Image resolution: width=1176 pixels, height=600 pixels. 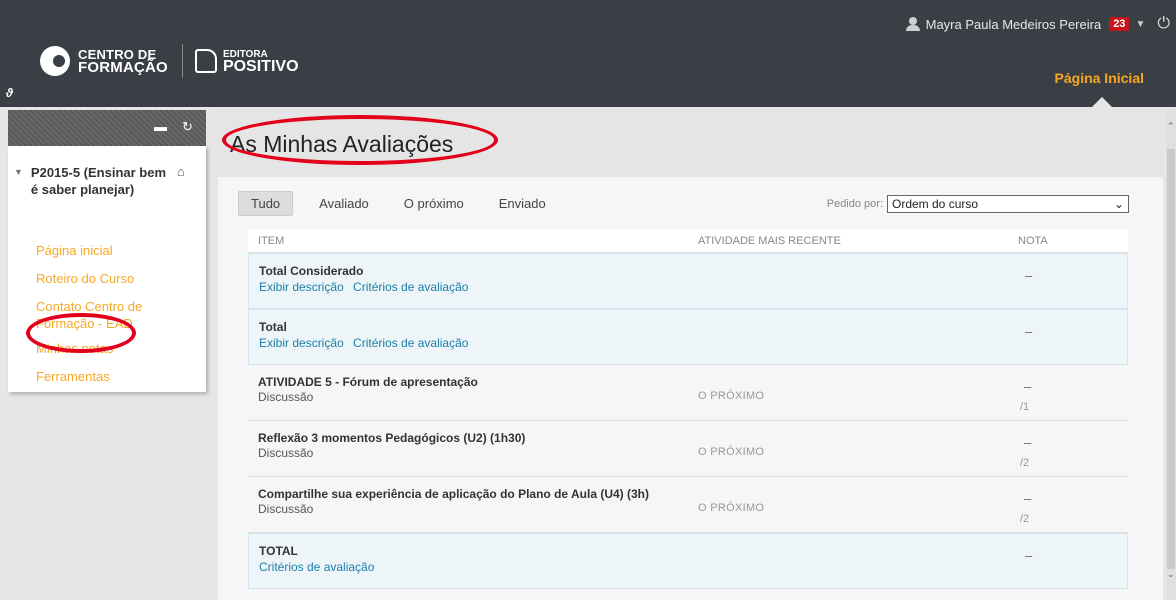 What do you see at coordinates (119, 376) in the screenshot?
I see `sidebar-item-ferramentas: Ferramentas` at bounding box center [119, 376].